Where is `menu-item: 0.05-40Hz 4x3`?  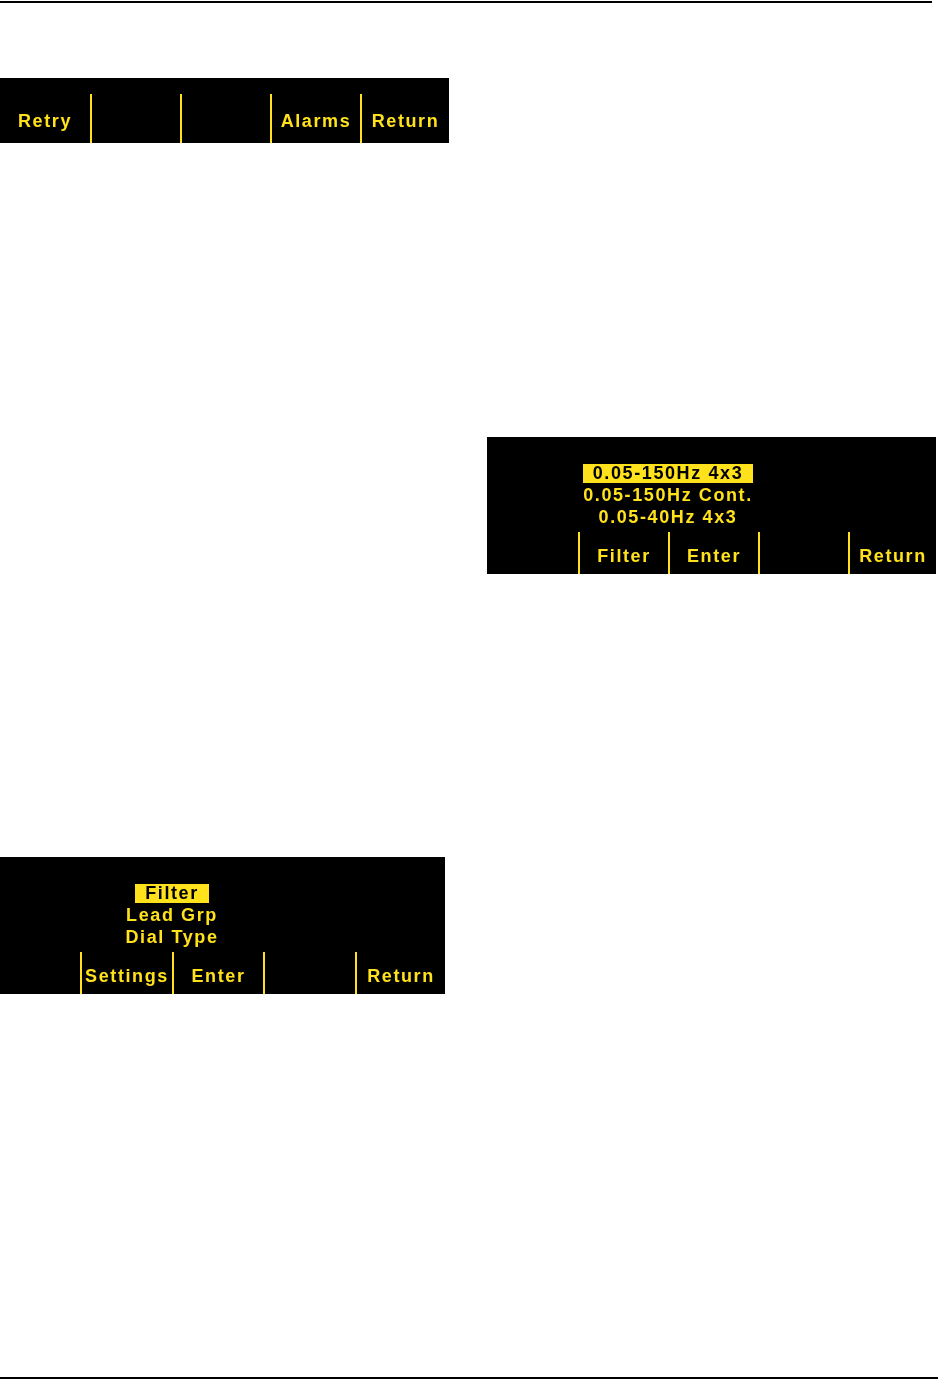 menu-item: 0.05-40Hz 4x3 is located at coordinates (668, 517).